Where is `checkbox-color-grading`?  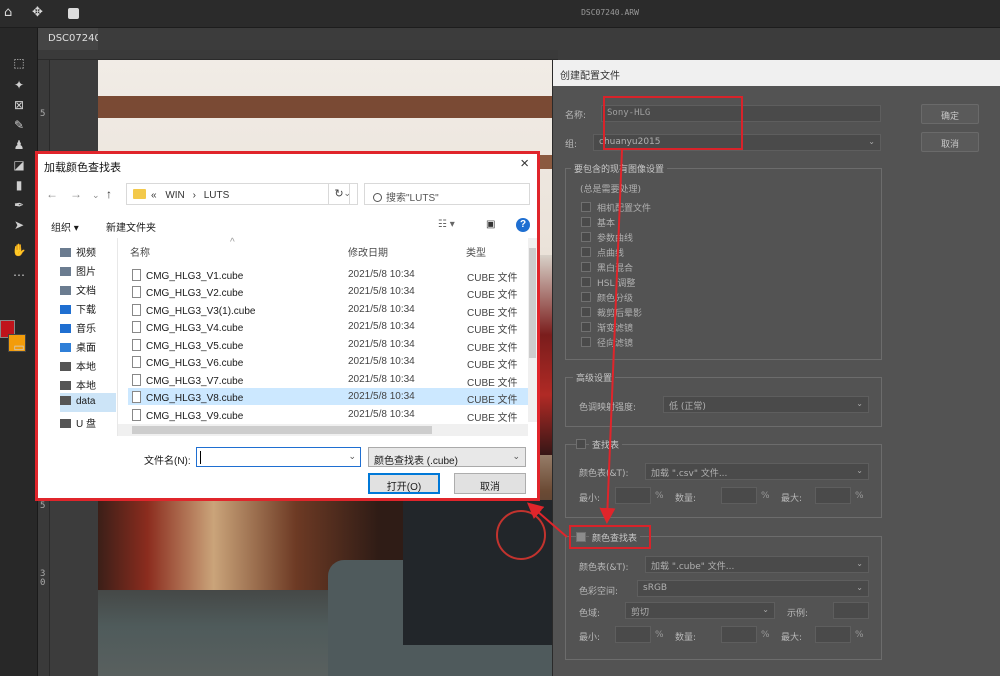 checkbox-color-grading is located at coordinates (586, 297).